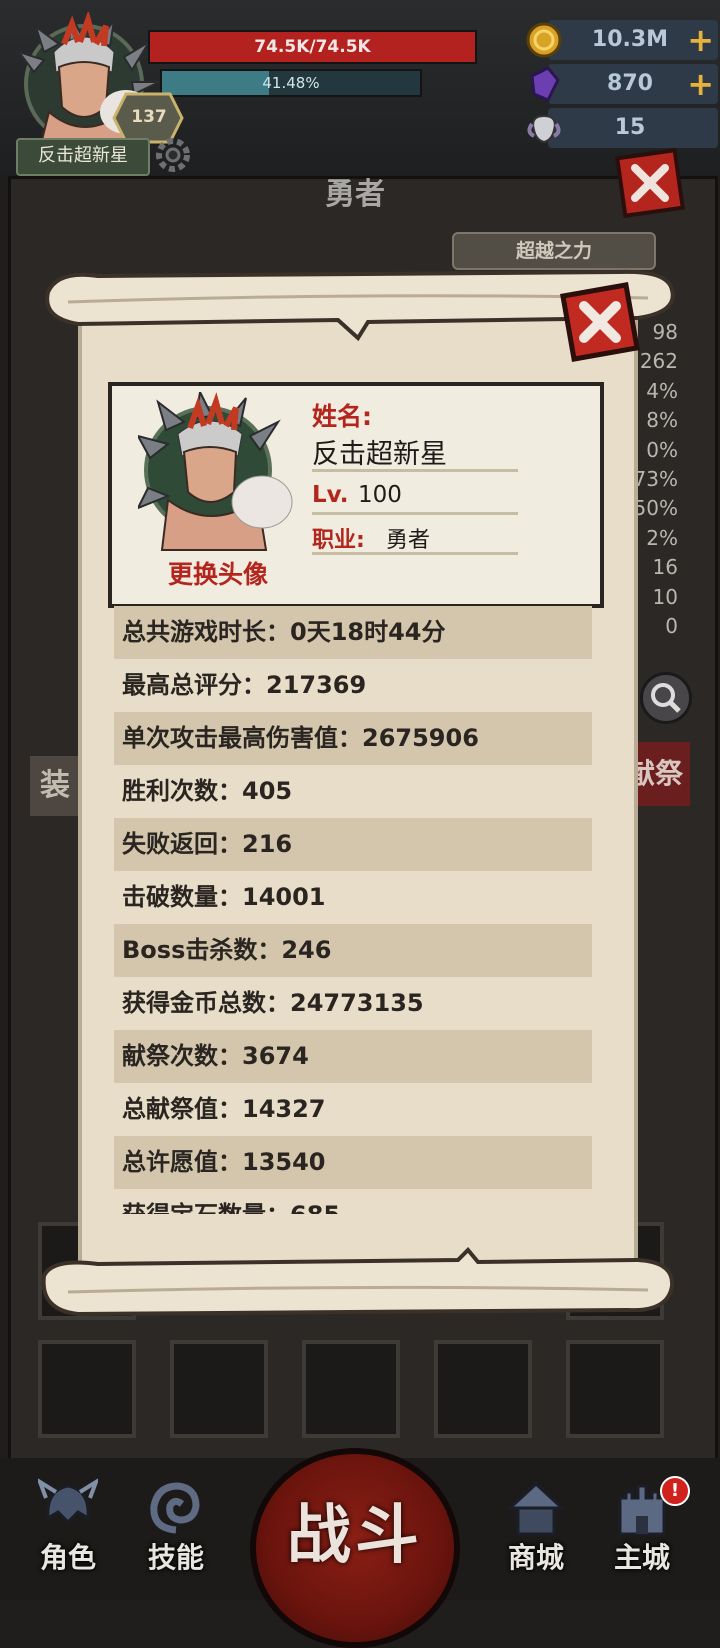 This screenshot has height=1648, width=720. What do you see at coordinates (55, 786) in the screenshot?
I see `equipment-tab: 装` at bounding box center [55, 786].